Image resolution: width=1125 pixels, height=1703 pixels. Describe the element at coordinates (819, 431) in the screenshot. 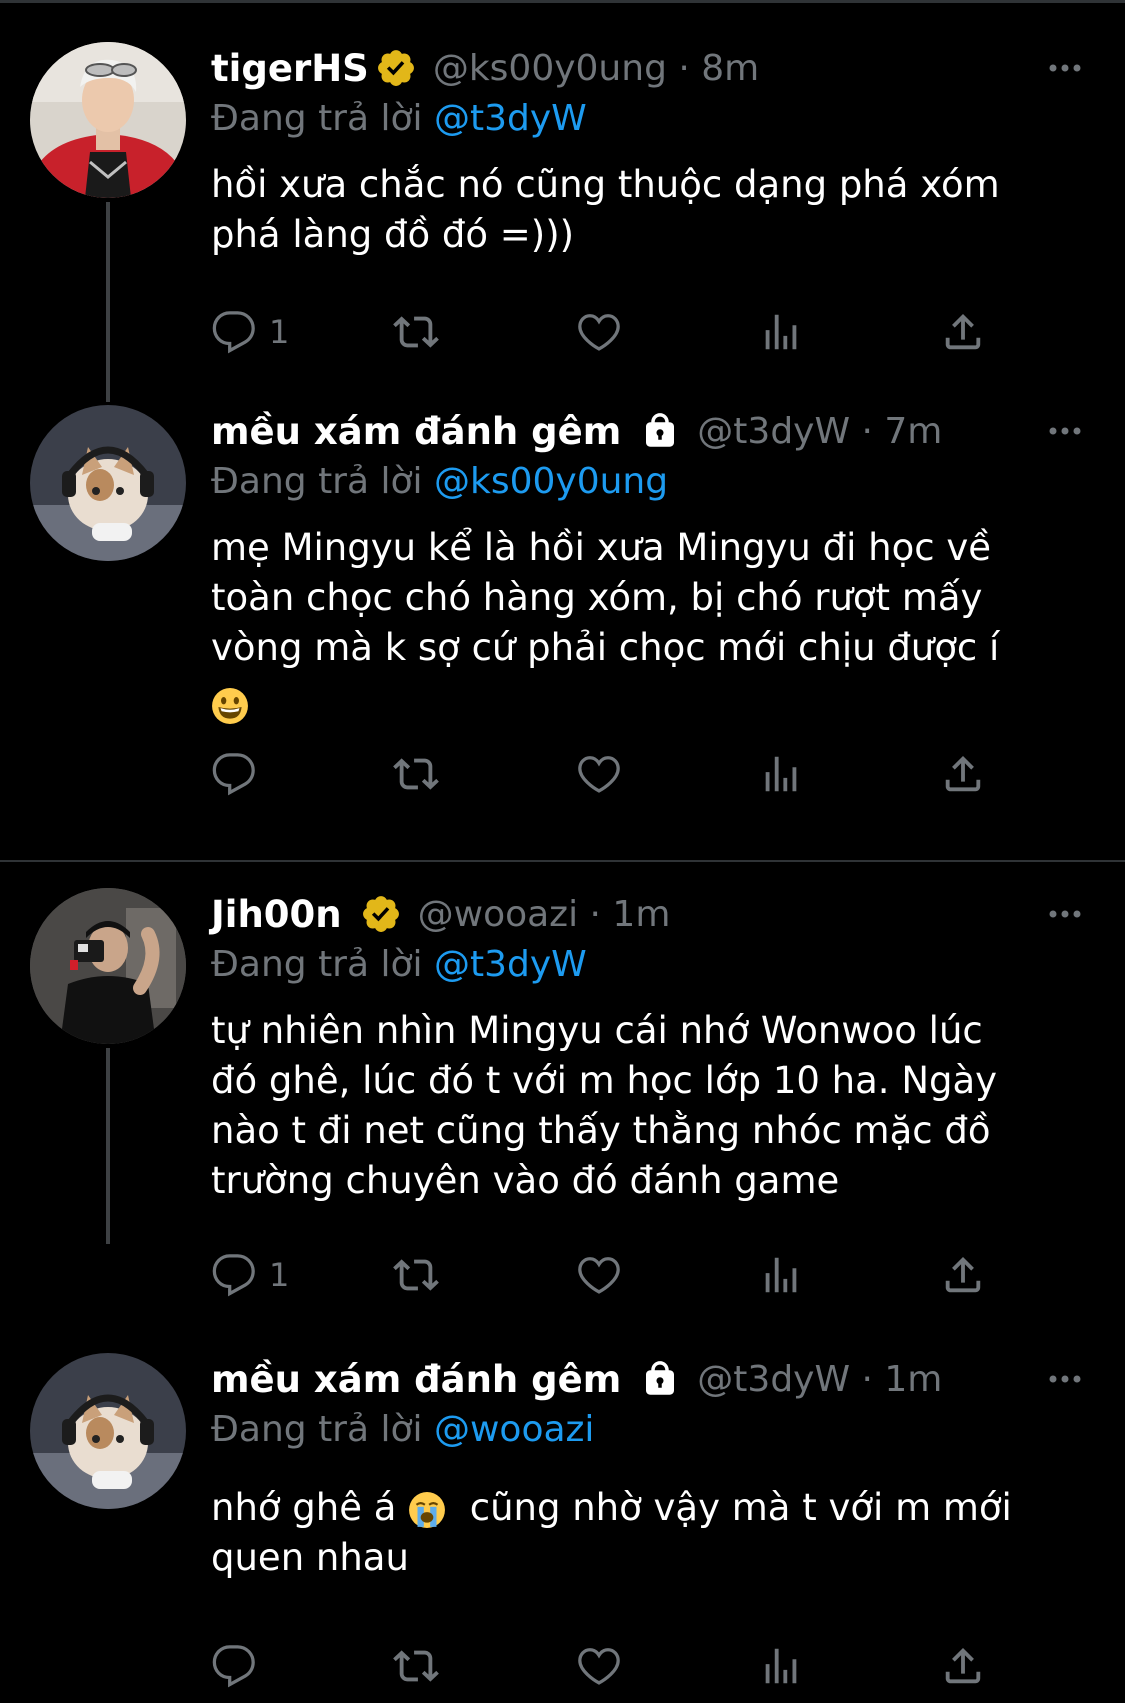

I see `handle-and-time: @t3dyW · 7m` at that location.